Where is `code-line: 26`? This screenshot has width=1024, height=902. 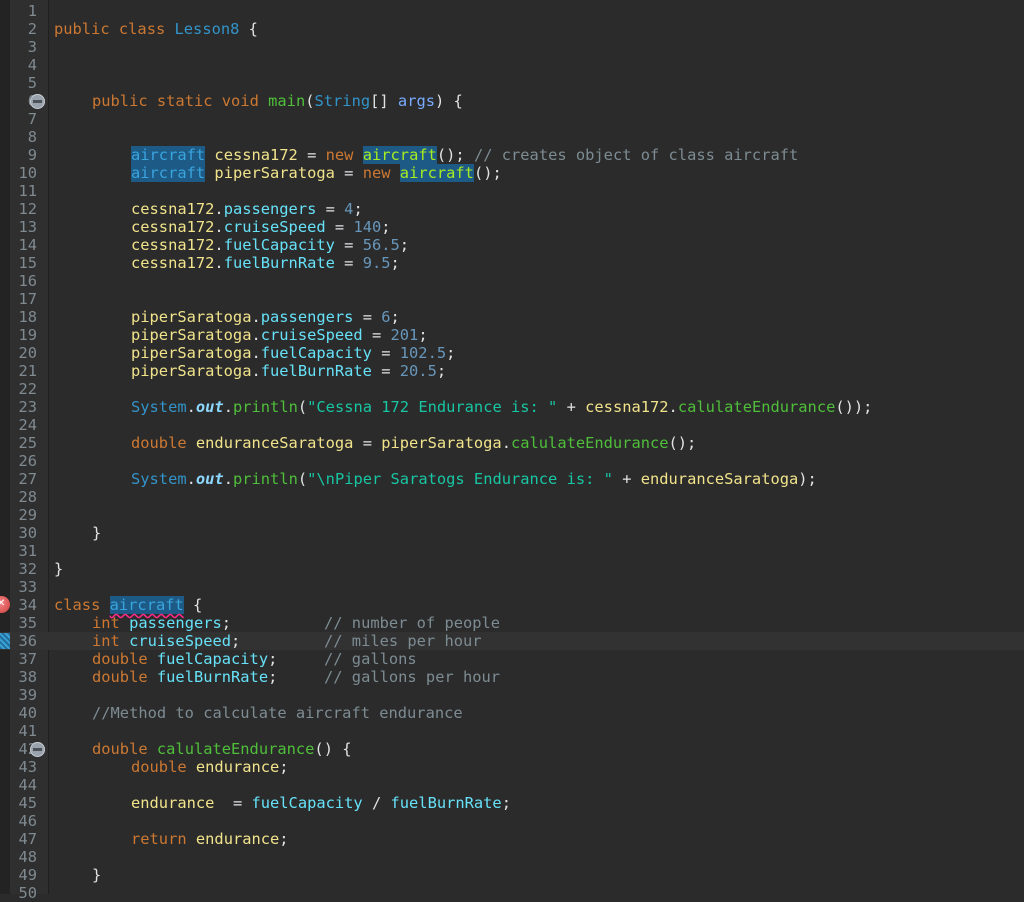
code-line: 26 is located at coordinates (512, 461).